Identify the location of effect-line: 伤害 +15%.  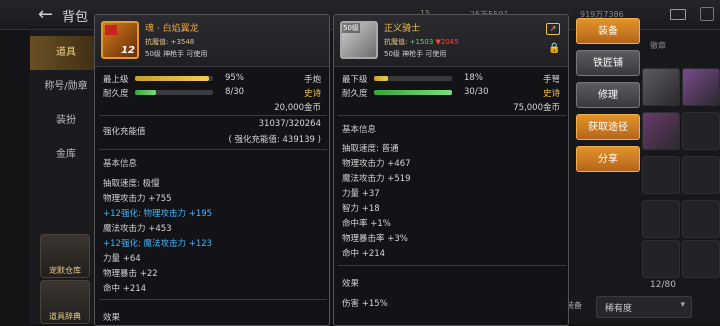
(365, 304).